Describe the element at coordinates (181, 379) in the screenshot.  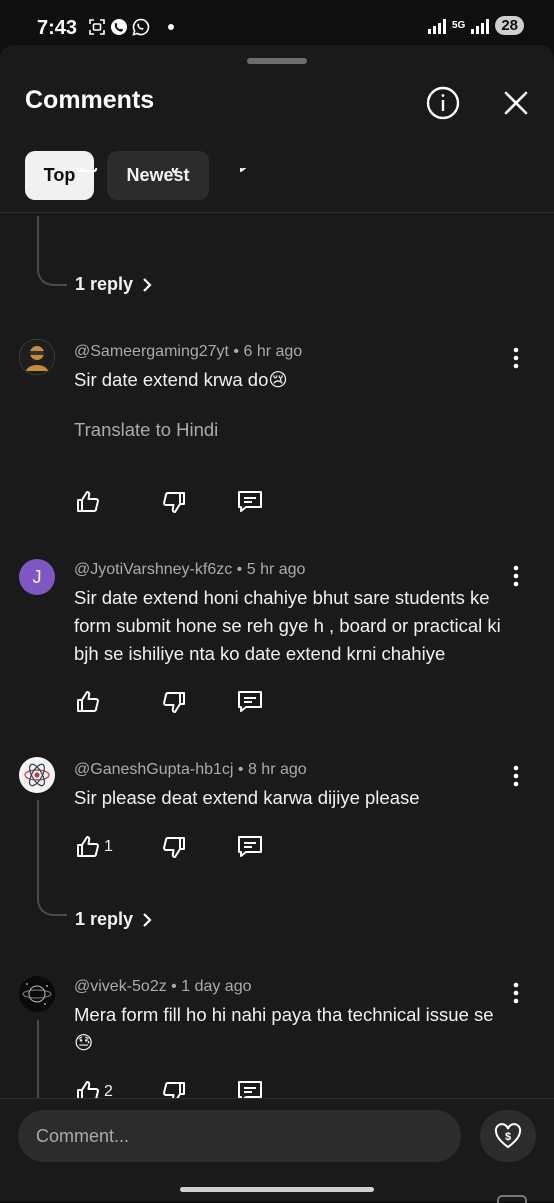
I see `comment-text: Sir date extend krwa do😢` at that location.